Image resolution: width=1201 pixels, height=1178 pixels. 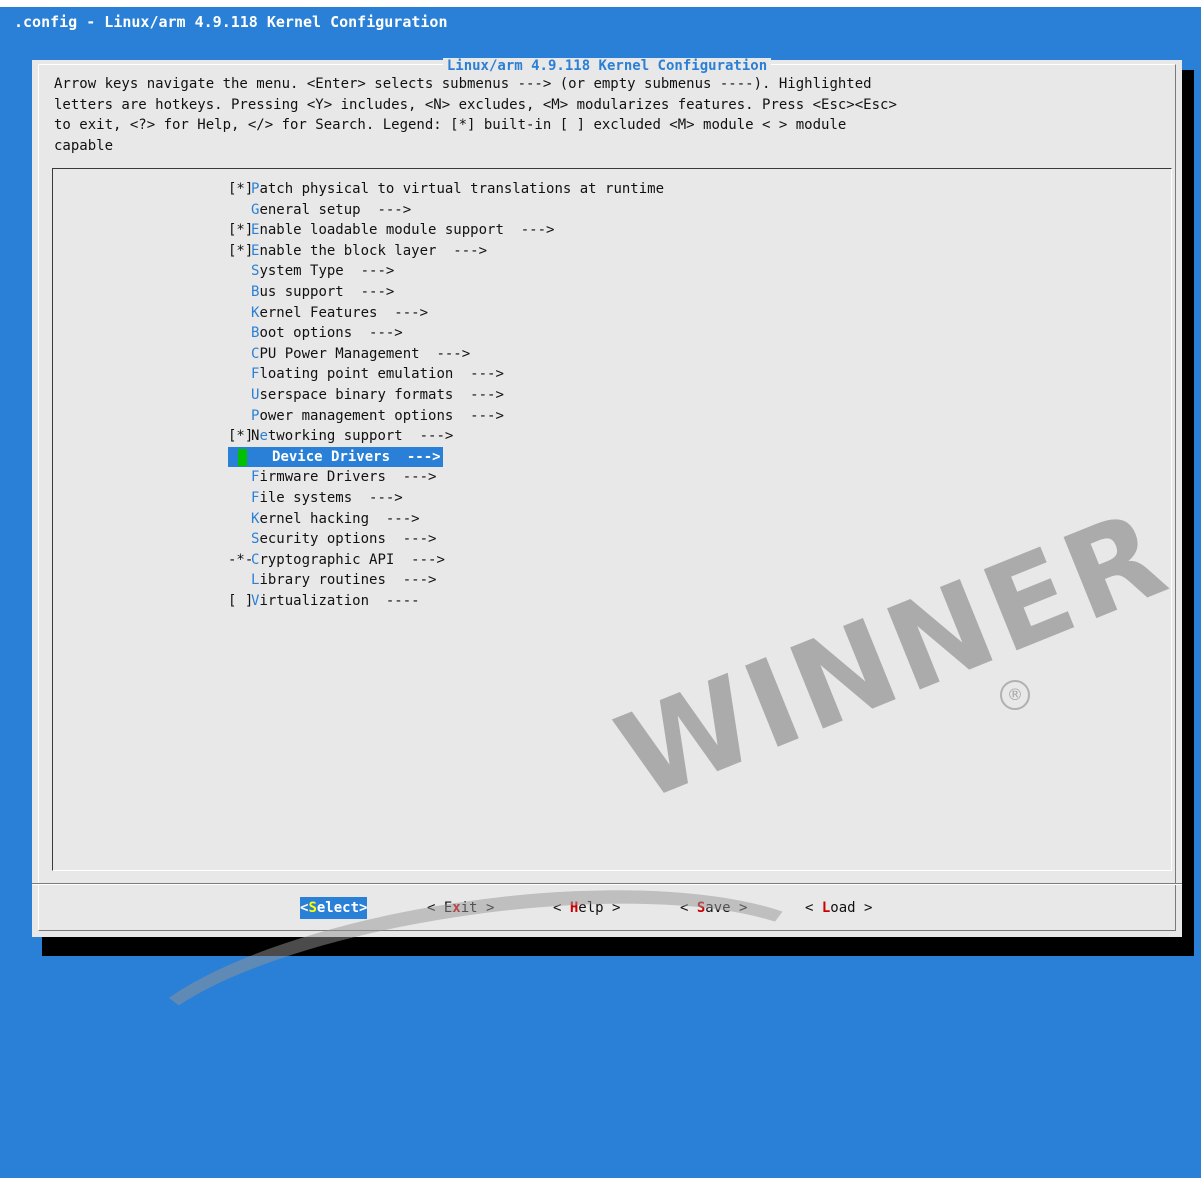 What do you see at coordinates (331, 333) in the screenshot?
I see `menu-item-text: oot options --->` at bounding box center [331, 333].